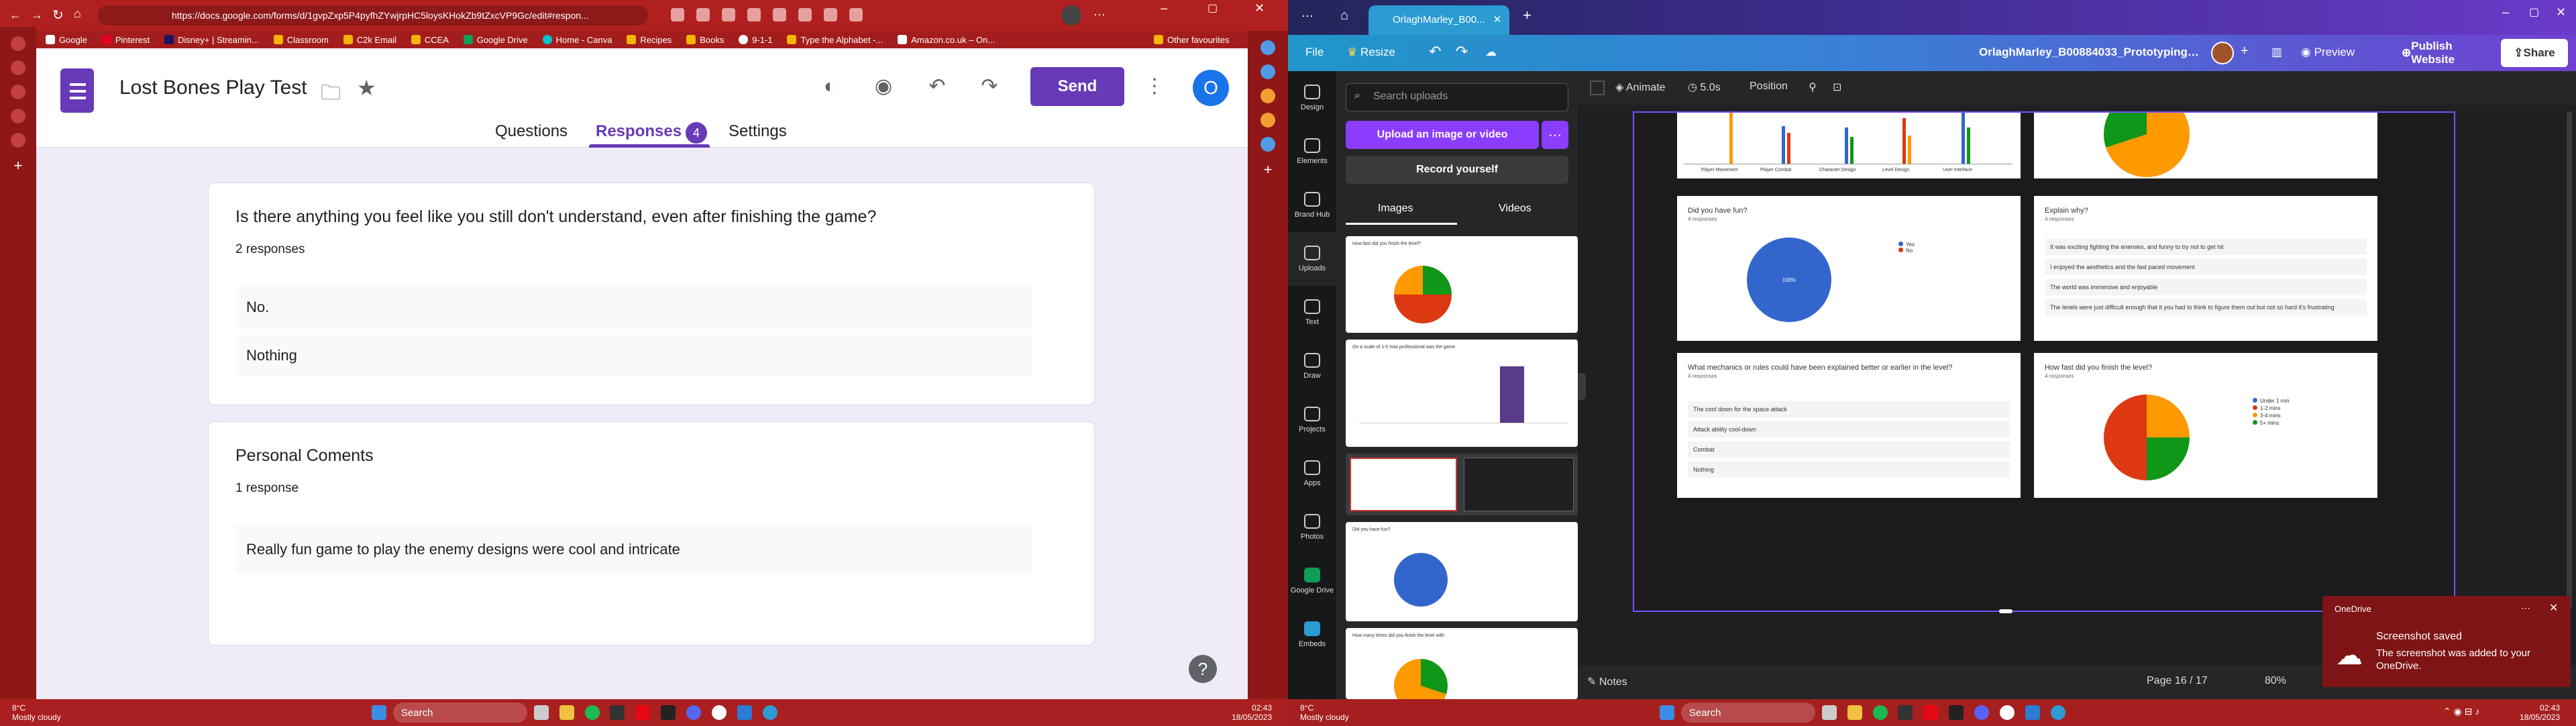 Image resolution: width=2576 pixels, height=726 pixels. What do you see at coordinates (1462, 485) in the screenshot?
I see `upload-thumbnail` at bounding box center [1462, 485].